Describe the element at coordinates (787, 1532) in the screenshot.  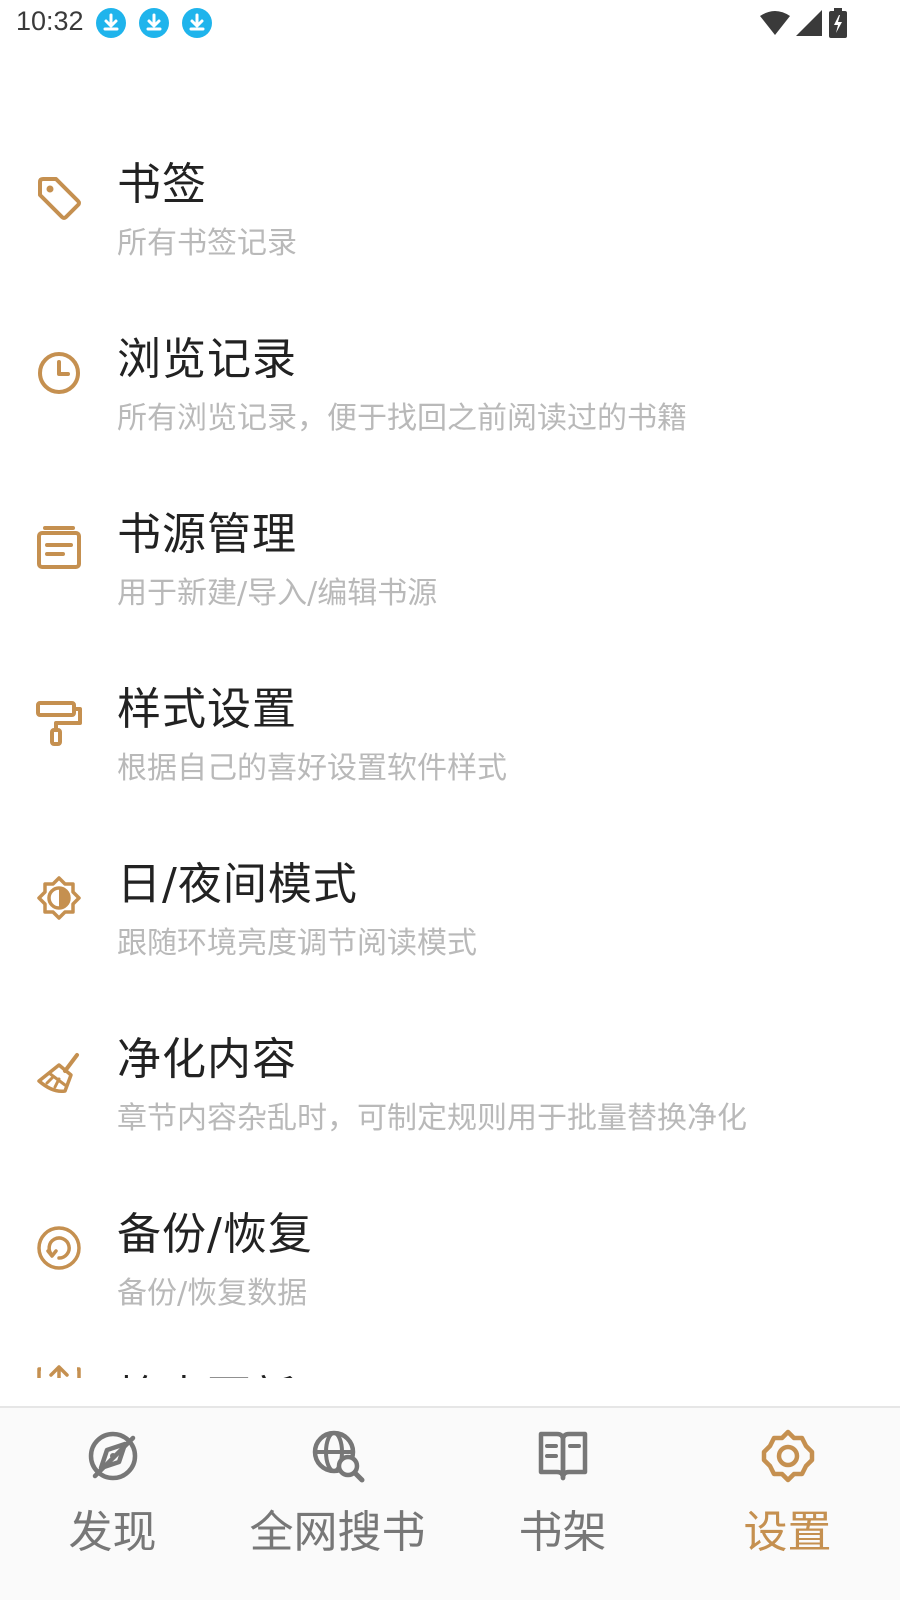
I see `nav-label: 设置` at that location.